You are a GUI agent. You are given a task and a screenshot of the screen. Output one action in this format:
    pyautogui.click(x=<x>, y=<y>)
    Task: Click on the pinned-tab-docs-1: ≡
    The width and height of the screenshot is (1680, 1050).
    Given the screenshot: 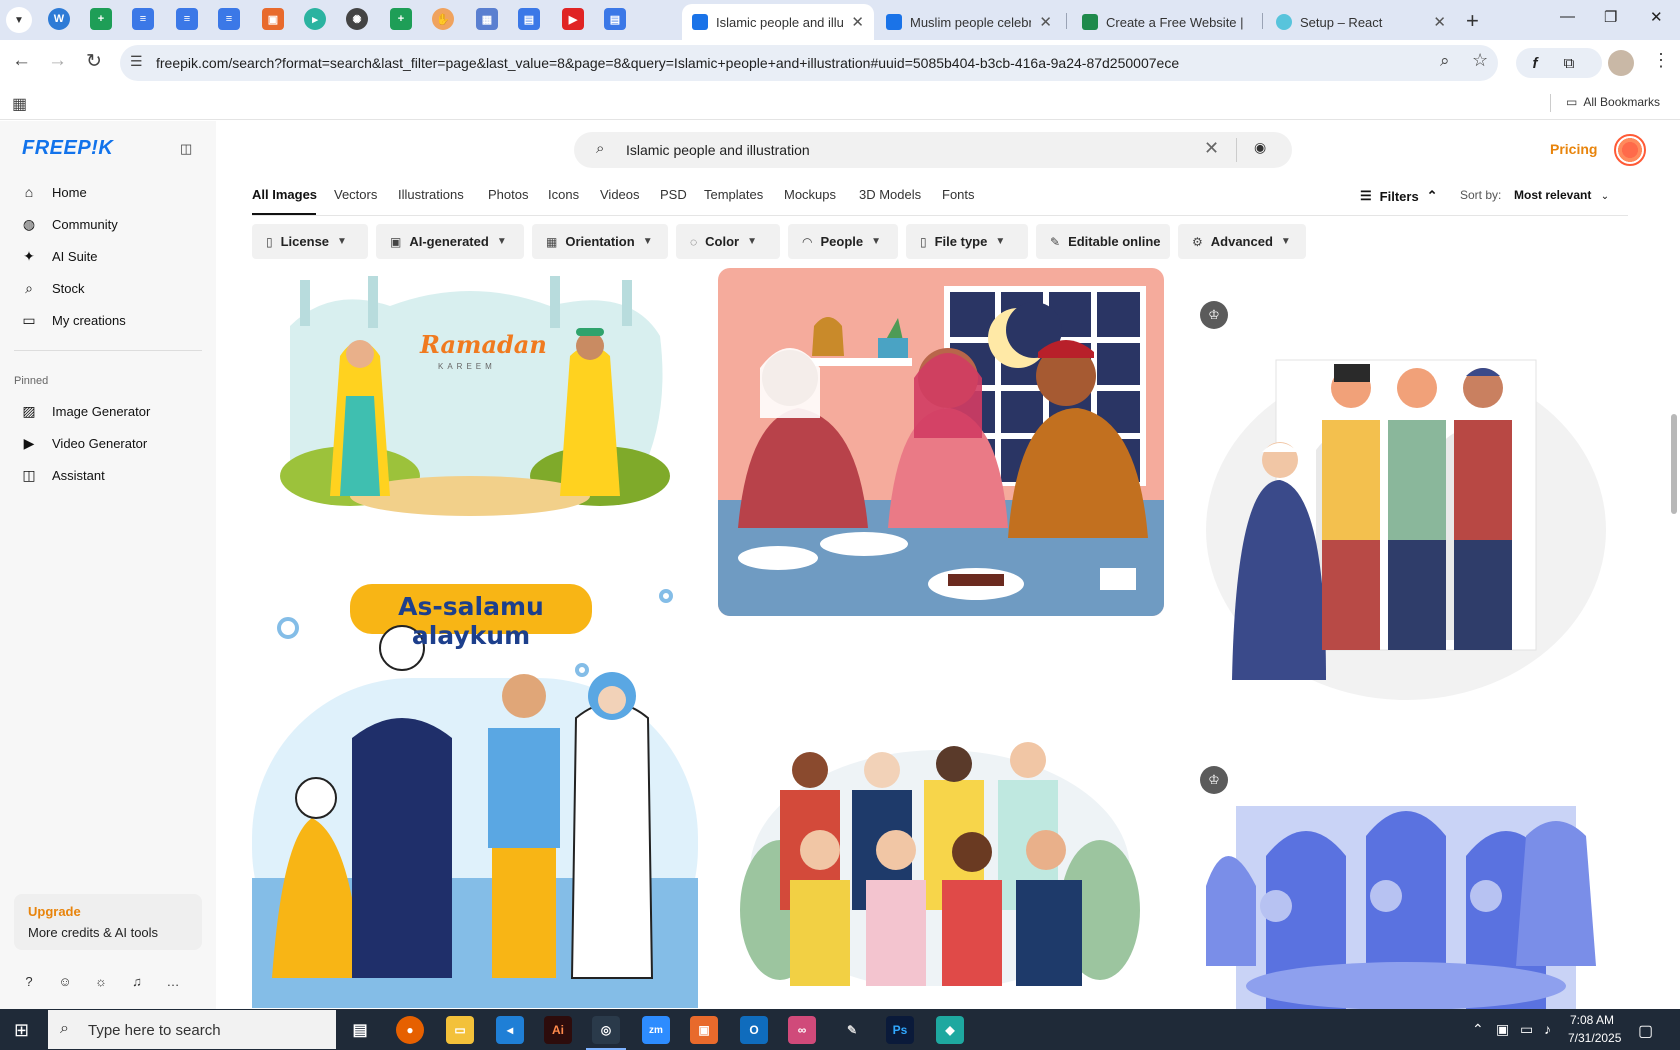 What is the action you would take?
    pyautogui.click(x=143, y=19)
    